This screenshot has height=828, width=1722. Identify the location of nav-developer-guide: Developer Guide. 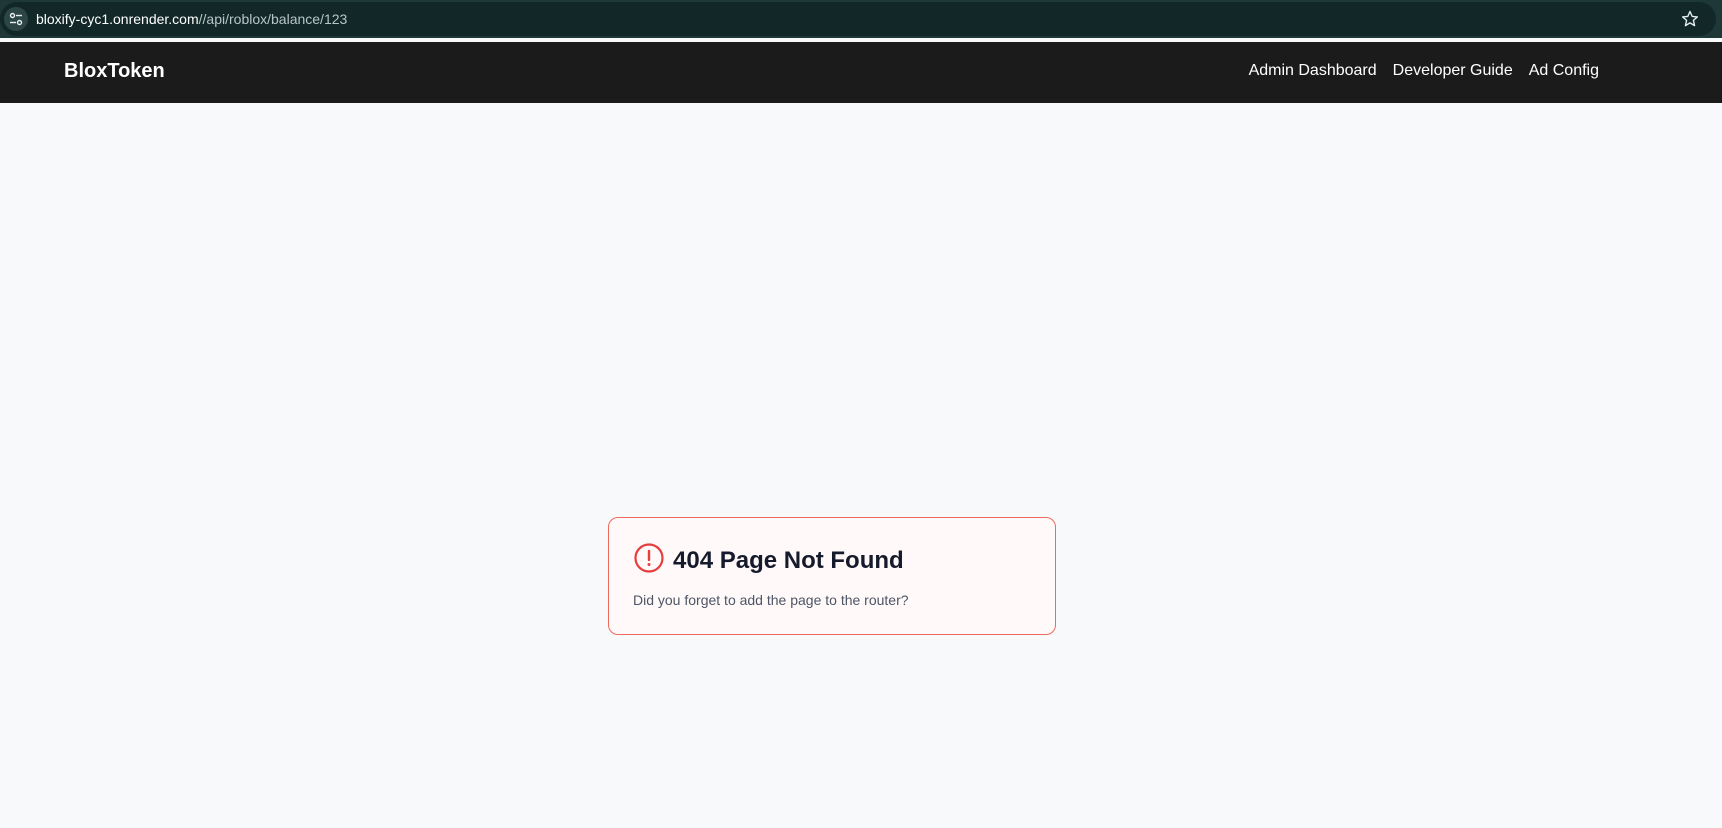
(1453, 71).